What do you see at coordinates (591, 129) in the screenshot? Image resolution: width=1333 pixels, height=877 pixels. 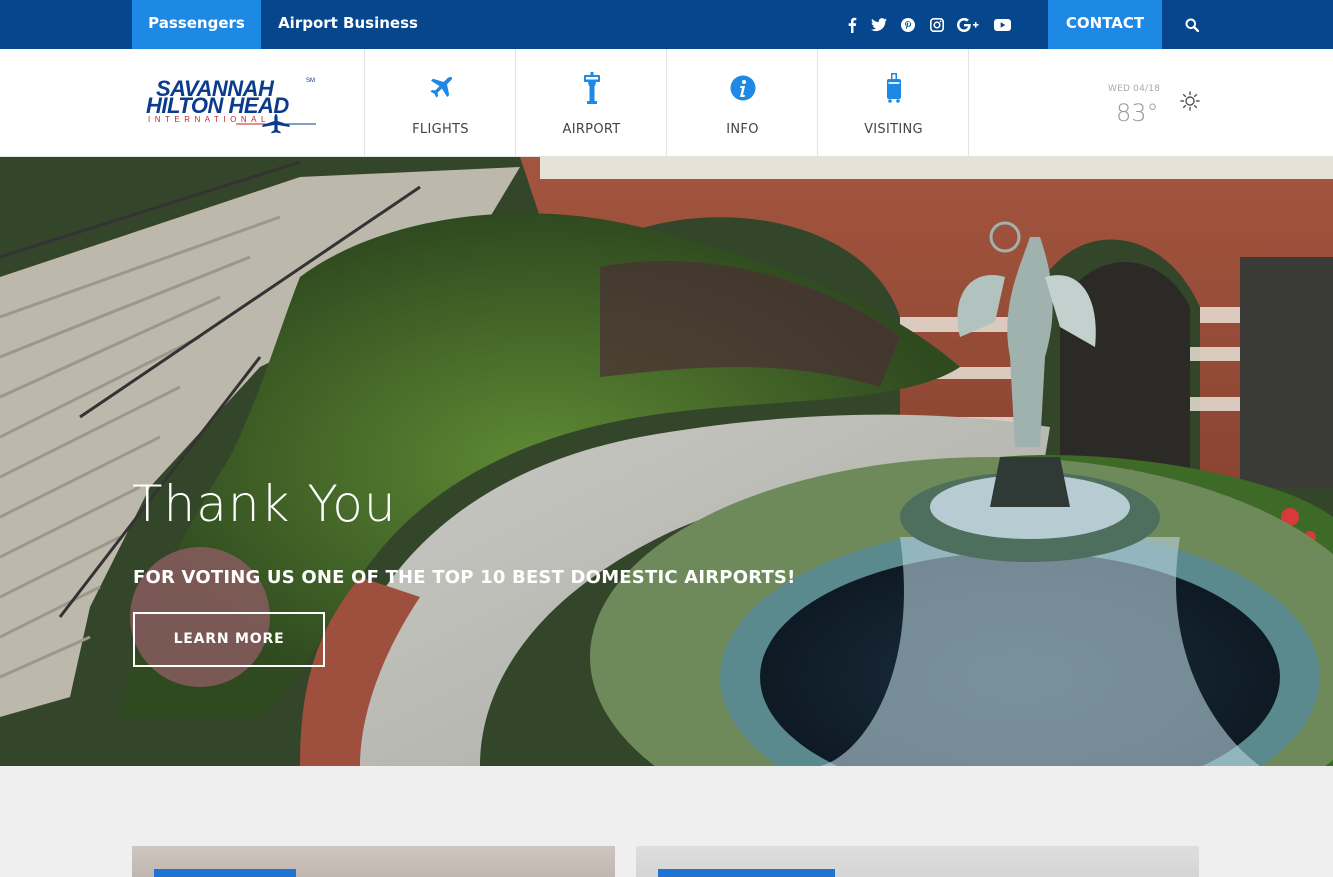 I see `nav-airport-label: AIRPORT` at bounding box center [591, 129].